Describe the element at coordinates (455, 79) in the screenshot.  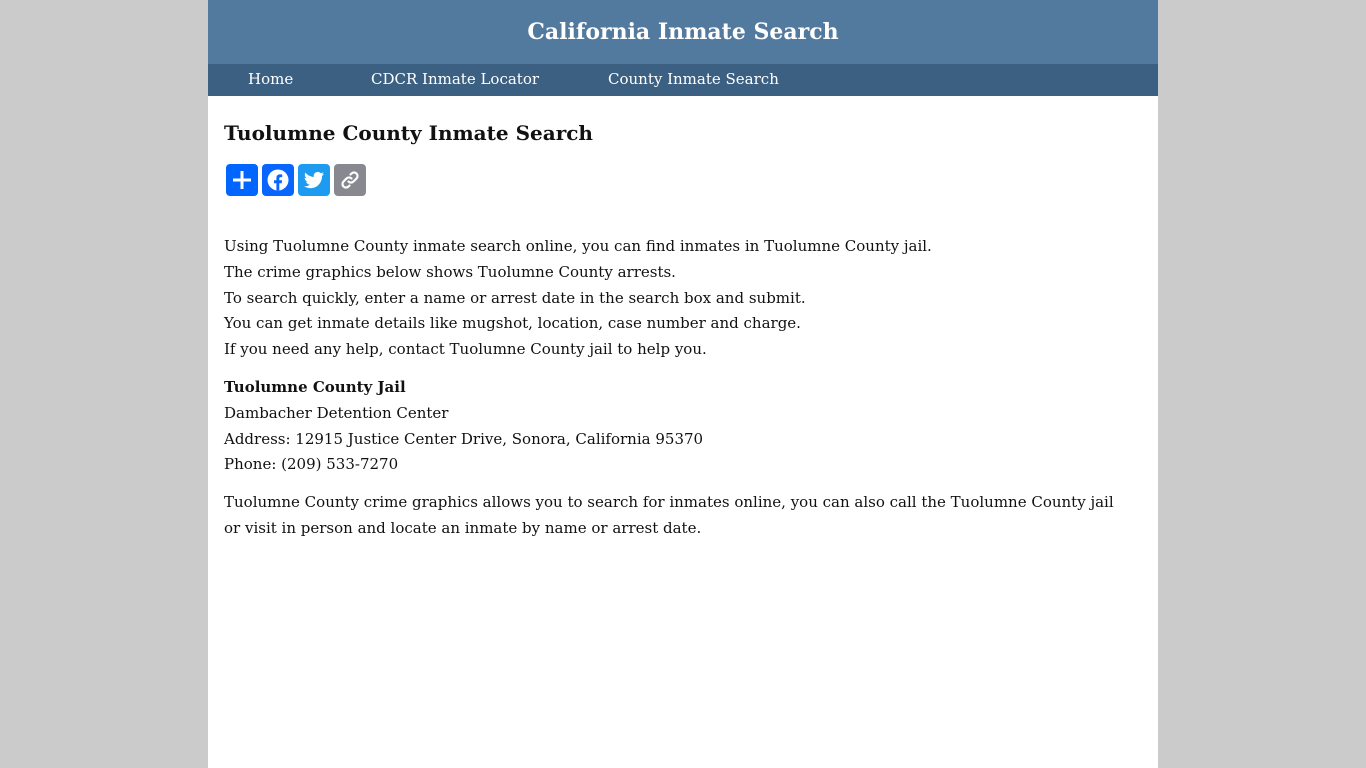
I see `nav-cdcr-inmate-locator: CDCR Inmate Locator` at that location.